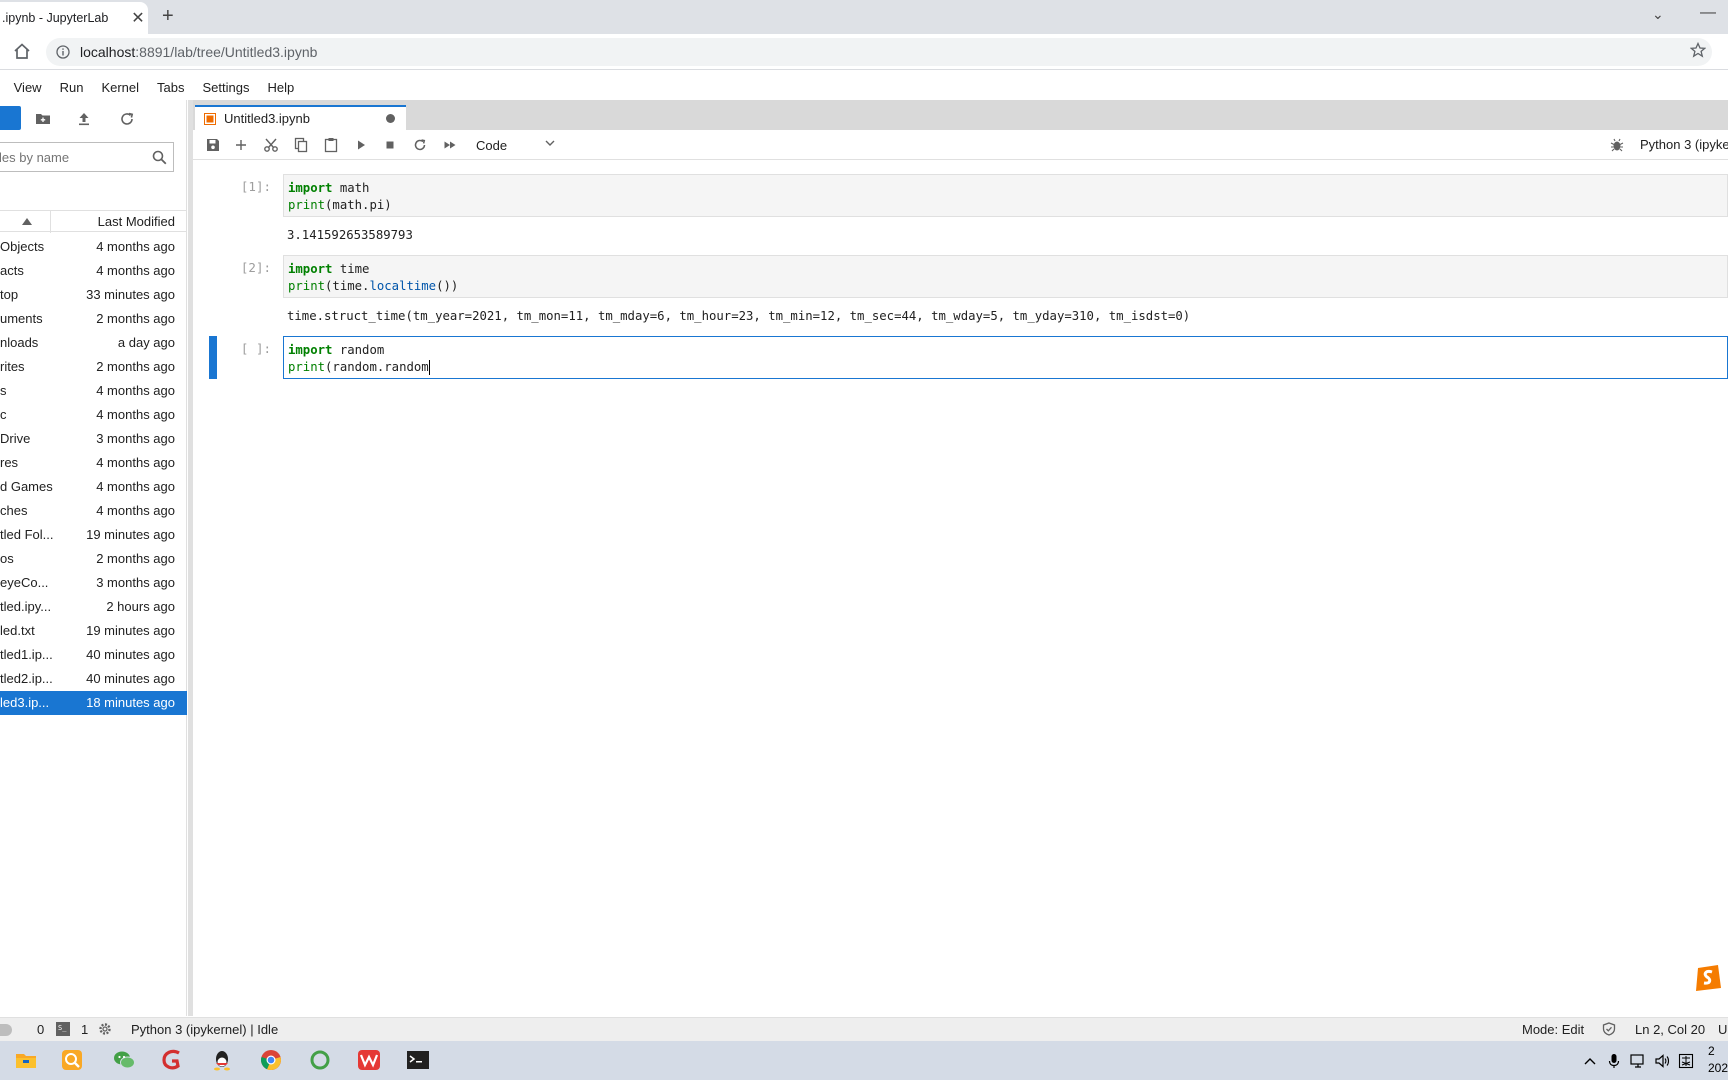 This screenshot has width=1728, height=1080. I want to click on kernel-name-button: Python 3 (ipyke, so click(1684, 144).